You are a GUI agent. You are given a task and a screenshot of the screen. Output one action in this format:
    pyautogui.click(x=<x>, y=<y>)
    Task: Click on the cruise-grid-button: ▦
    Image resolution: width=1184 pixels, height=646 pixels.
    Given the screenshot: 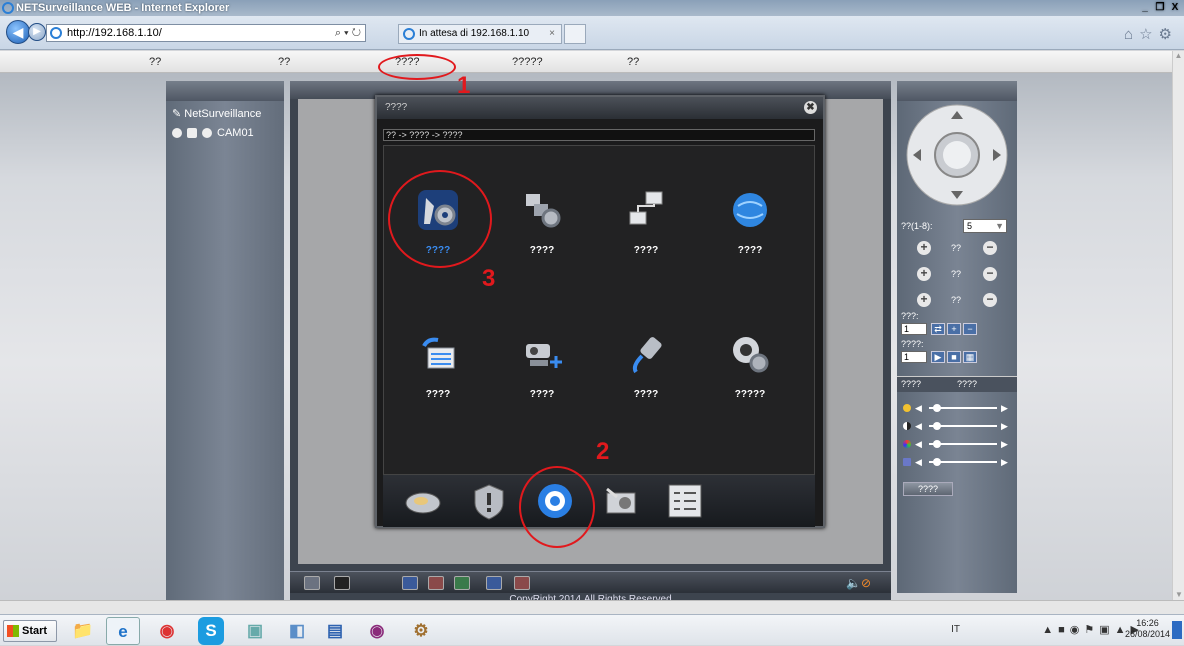 What is the action you would take?
    pyautogui.click(x=970, y=357)
    